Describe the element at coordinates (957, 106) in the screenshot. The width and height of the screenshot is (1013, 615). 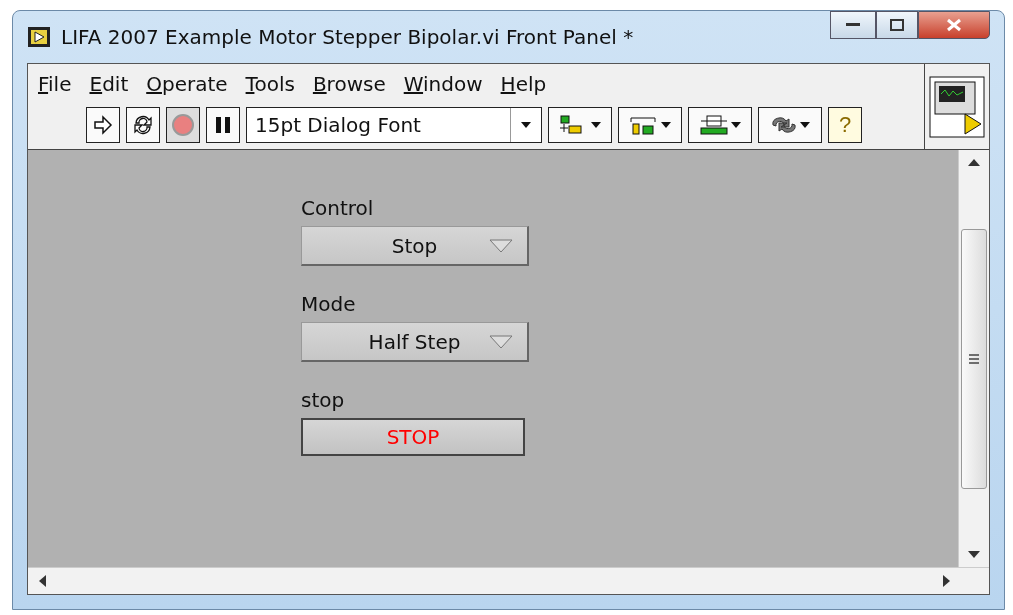
I see `vi-icon` at that location.